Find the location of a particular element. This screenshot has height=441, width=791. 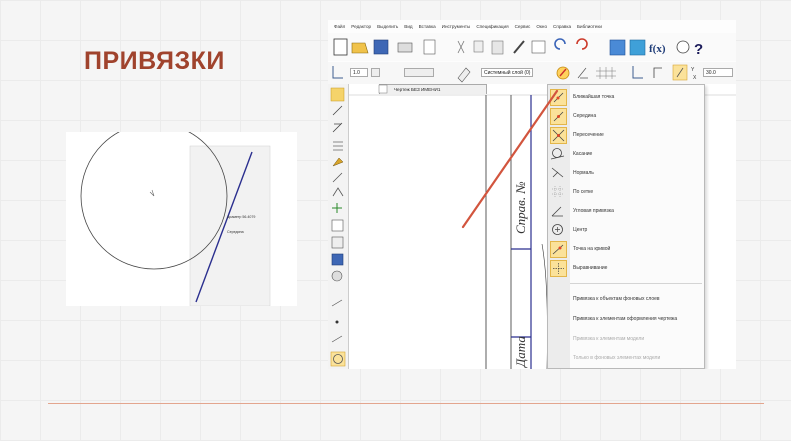

snap-item-label: Пересечение is located at coordinates (588, 135).